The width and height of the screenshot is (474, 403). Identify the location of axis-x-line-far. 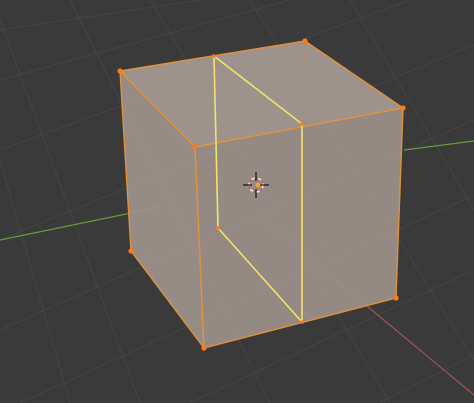
(438, 145).